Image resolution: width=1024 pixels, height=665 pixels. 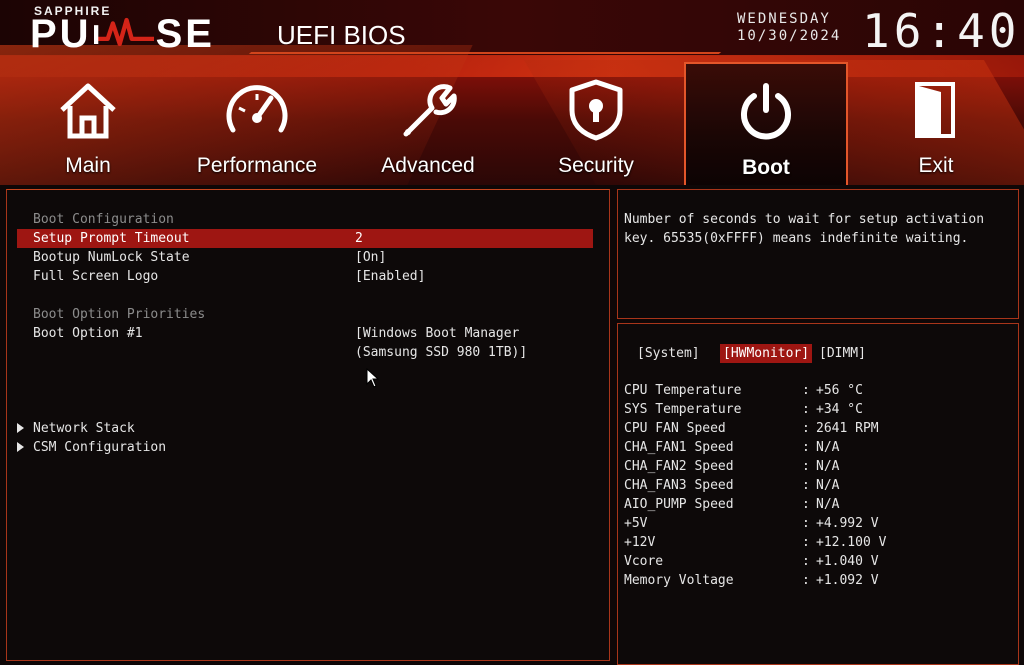 What do you see at coordinates (751, 580) in the screenshot?
I see `hw-row-memory-voltage: Memory Voltage: +1.092 V` at bounding box center [751, 580].